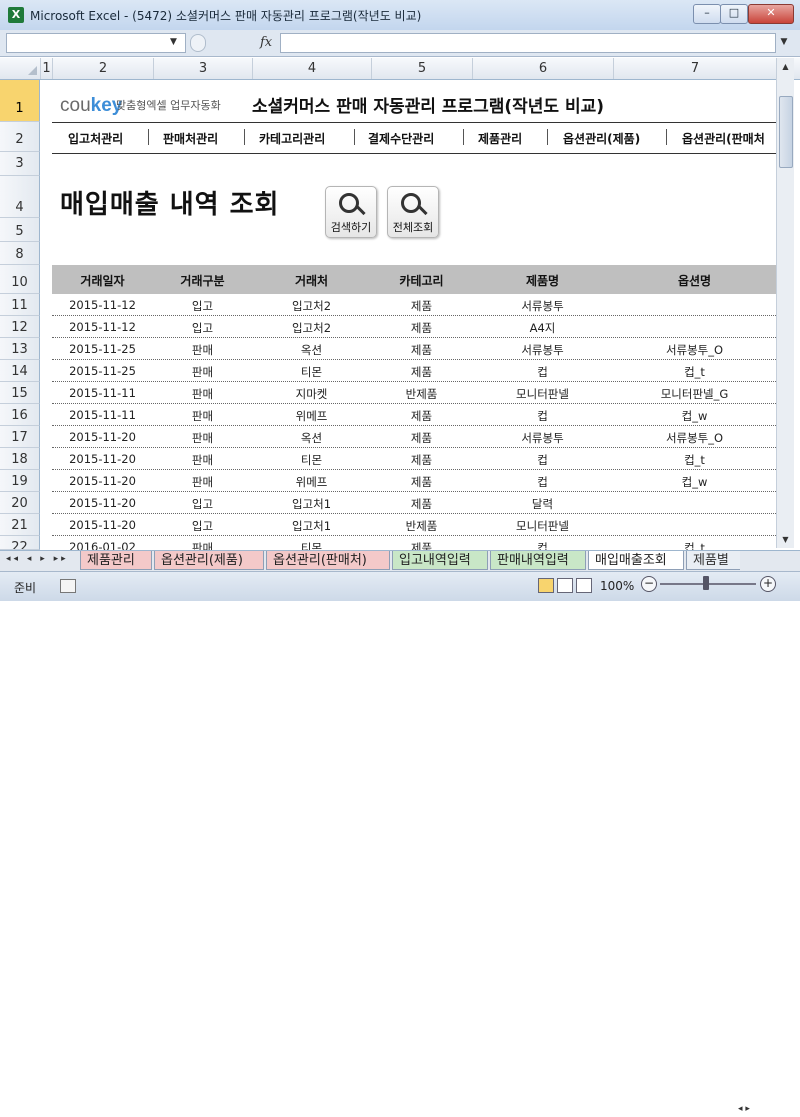  Describe the element at coordinates (694, 394) in the screenshot. I see `cell-option: 모니터판넬_G` at that location.